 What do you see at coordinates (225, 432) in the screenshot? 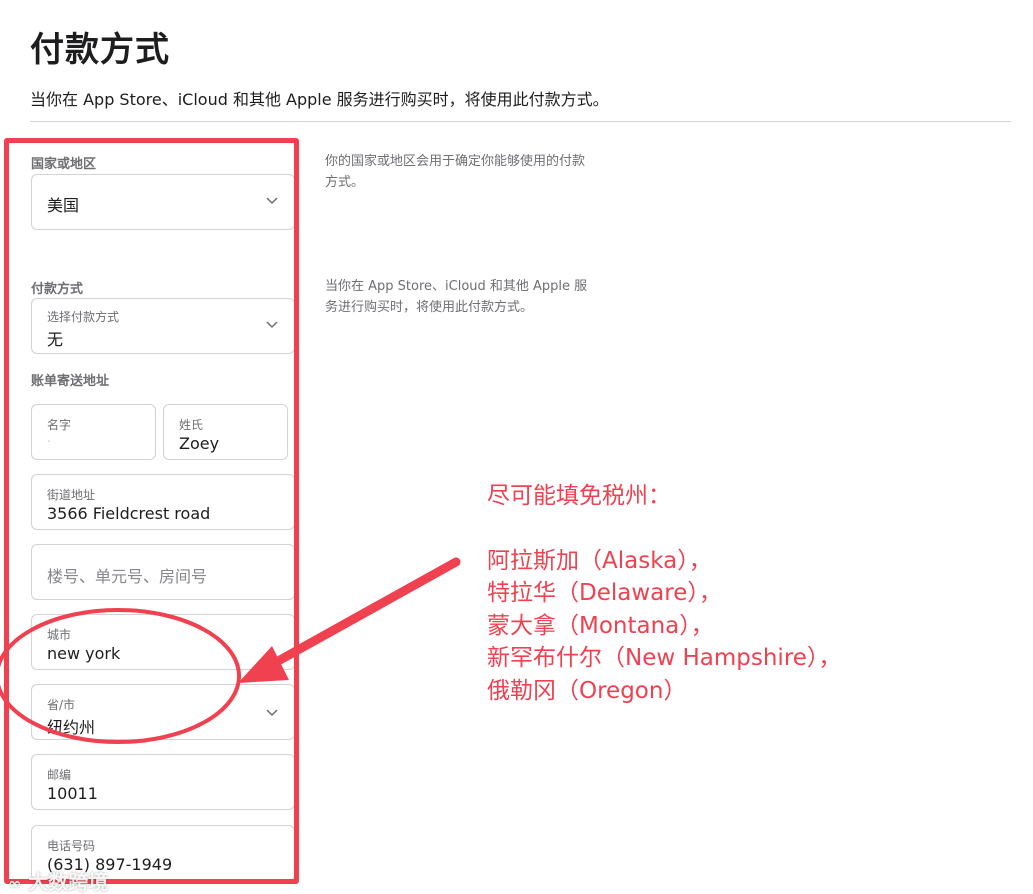
I see `last-name-field: 姓氏 Zoey` at bounding box center [225, 432].